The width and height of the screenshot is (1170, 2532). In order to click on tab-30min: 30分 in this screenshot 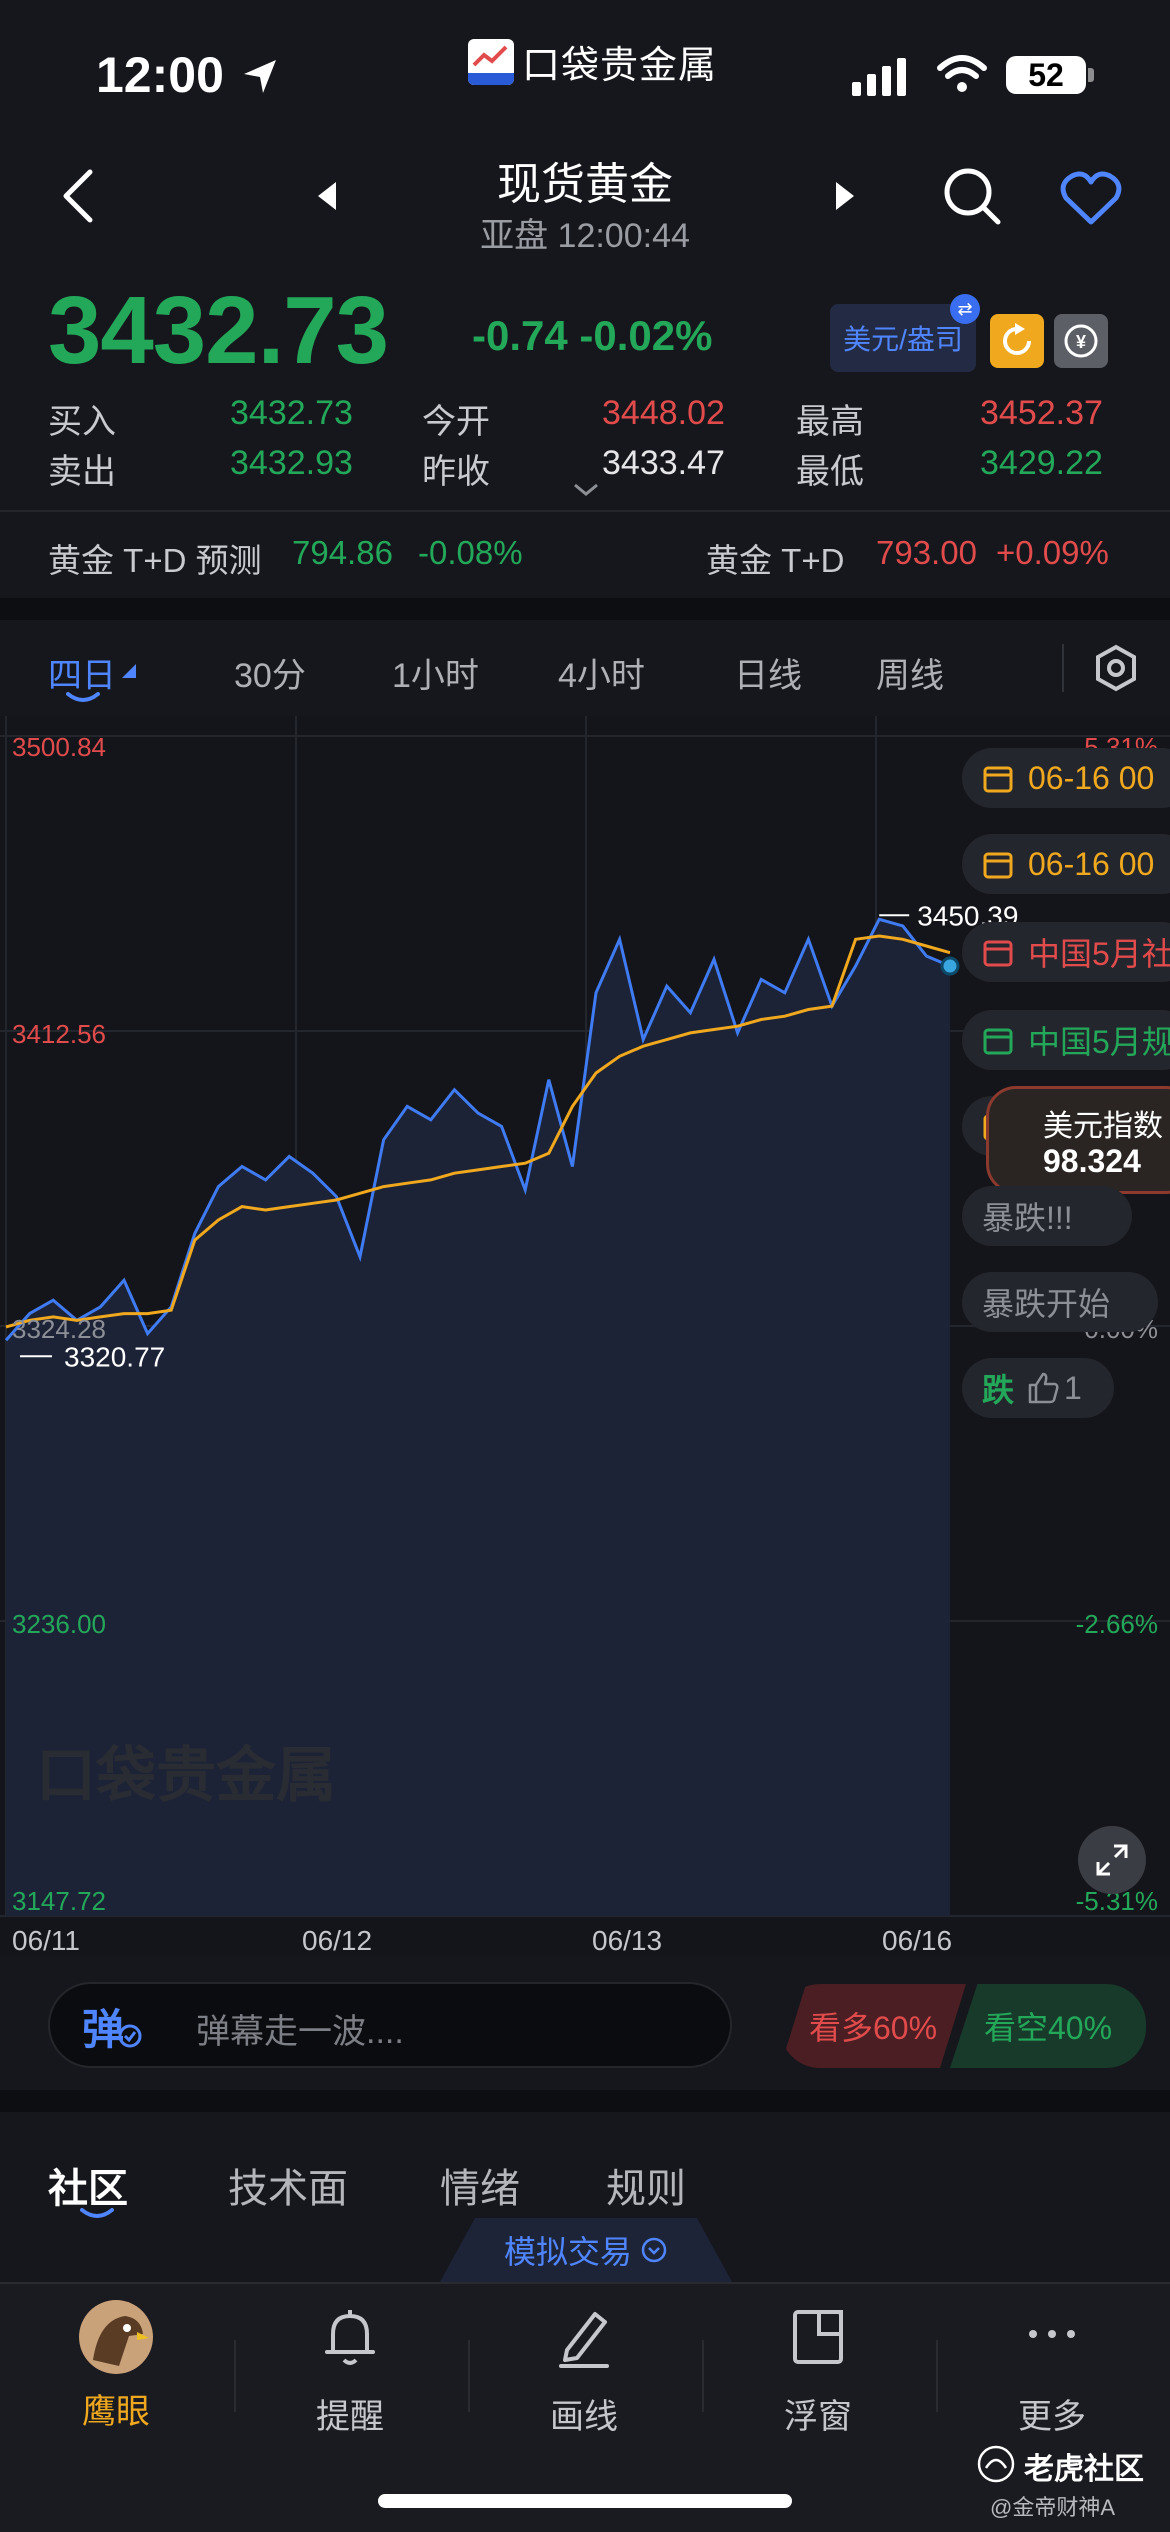, I will do `click(270, 672)`.